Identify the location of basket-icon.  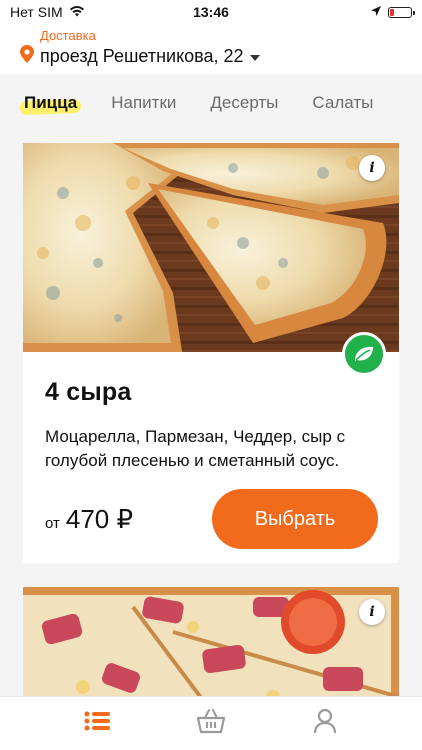
(211, 723).